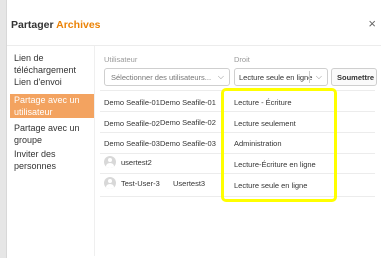 Image resolution: width=381 pixels, height=258 pixels. What do you see at coordinates (45, 69) in the screenshot?
I see `nav-item-label: téléchargement` at bounding box center [45, 69].